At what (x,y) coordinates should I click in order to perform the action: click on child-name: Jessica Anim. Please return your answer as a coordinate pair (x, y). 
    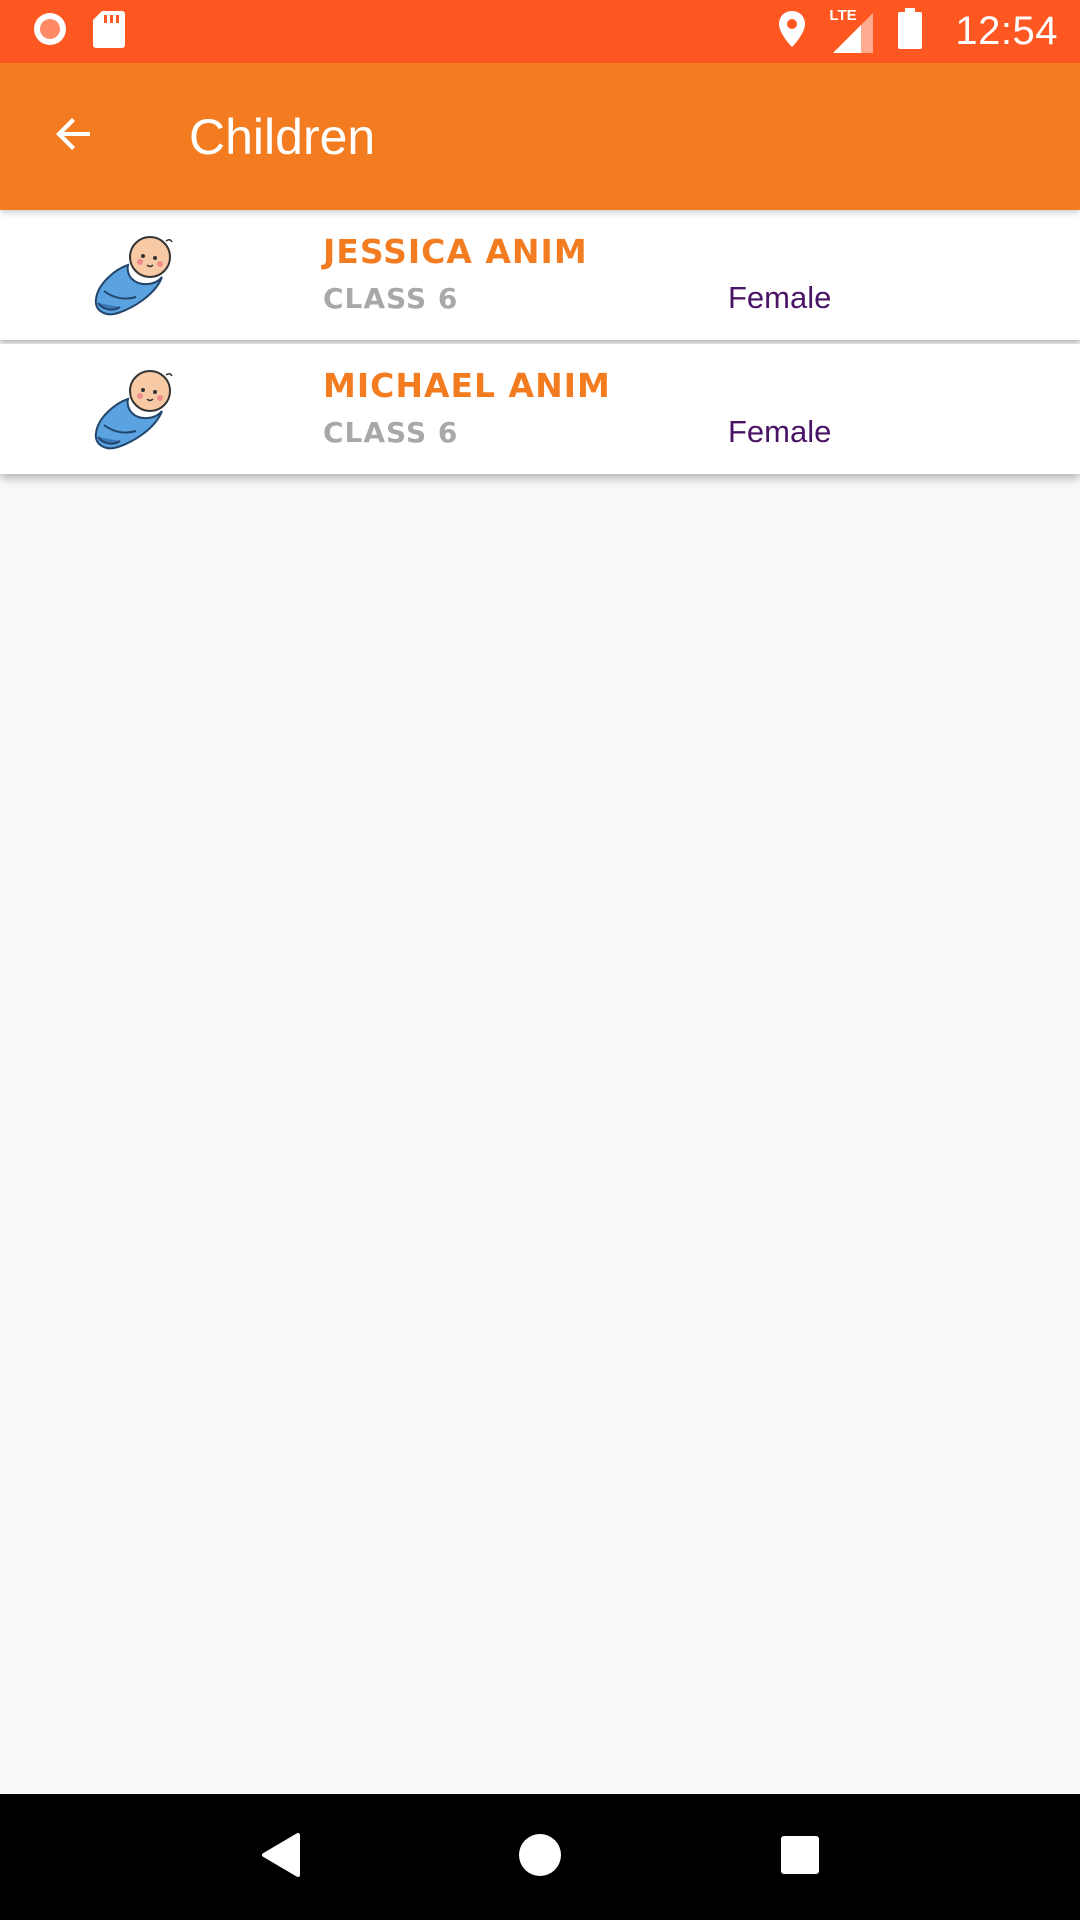
    Looking at the image, I should click on (455, 251).